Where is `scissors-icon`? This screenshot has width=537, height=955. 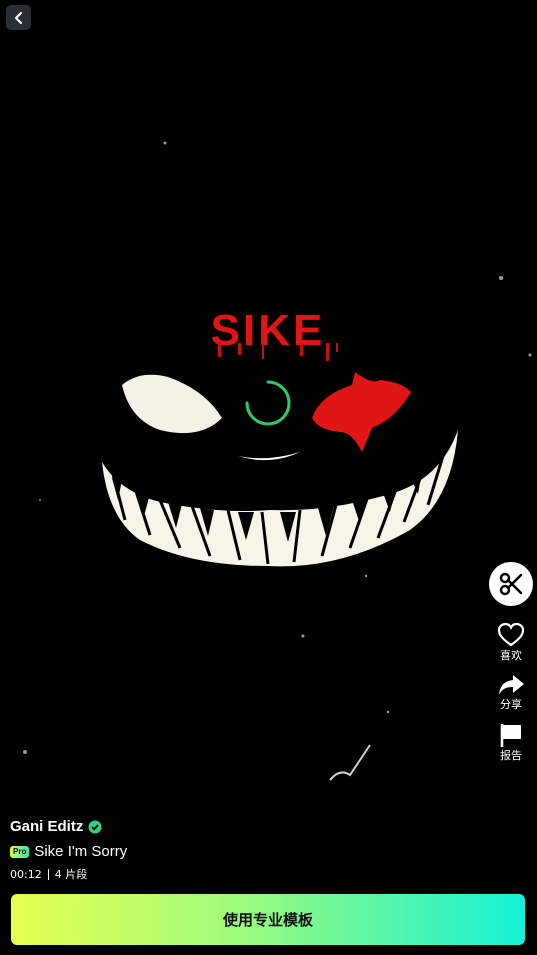 scissors-icon is located at coordinates (511, 584).